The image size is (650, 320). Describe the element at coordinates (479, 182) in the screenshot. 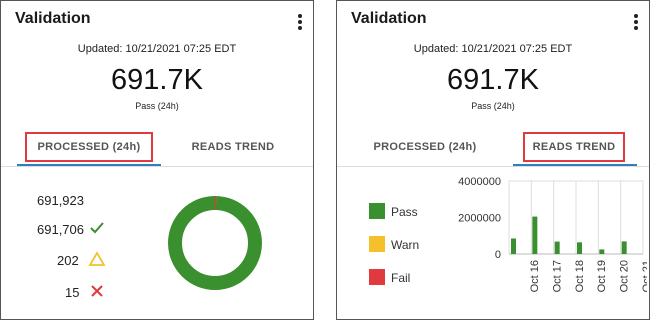

I see `y-tick-label: 4000000` at that location.